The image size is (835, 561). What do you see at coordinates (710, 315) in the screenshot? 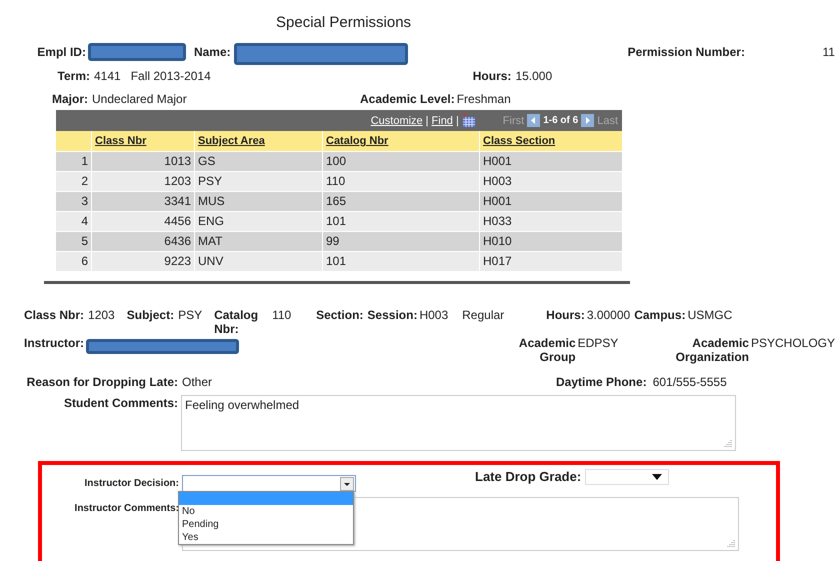
I see `field-value: USMGC` at bounding box center [710, 315].